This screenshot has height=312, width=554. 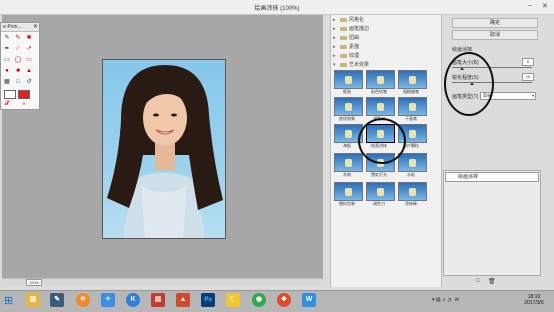 I want to click on filter-thumb-label: 调色刀, so click(x=379, y=203).